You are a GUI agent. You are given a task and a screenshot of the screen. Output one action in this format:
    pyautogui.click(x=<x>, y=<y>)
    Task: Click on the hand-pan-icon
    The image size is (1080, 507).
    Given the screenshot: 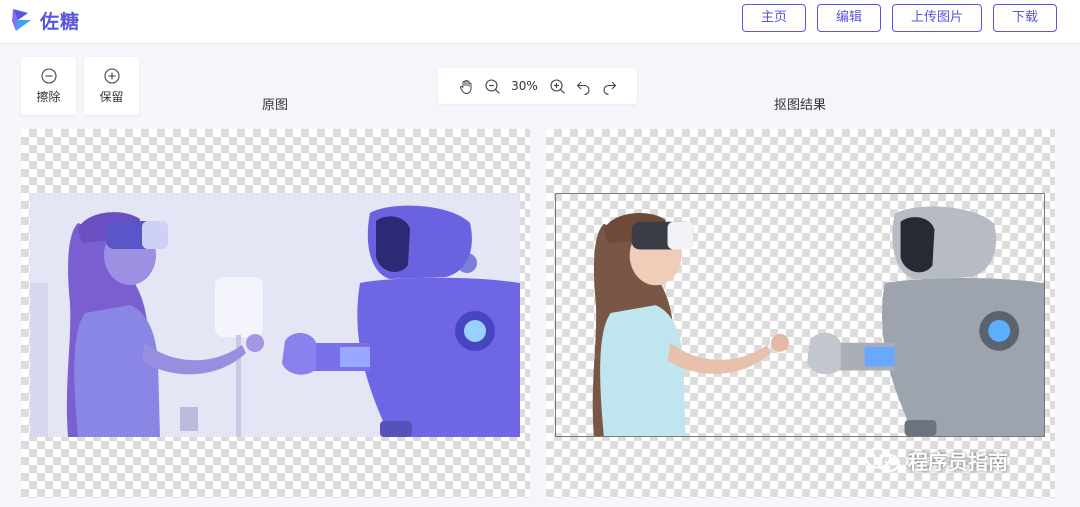 What is the action you would take?
    pyautogui.click(x=466, y=86)
    